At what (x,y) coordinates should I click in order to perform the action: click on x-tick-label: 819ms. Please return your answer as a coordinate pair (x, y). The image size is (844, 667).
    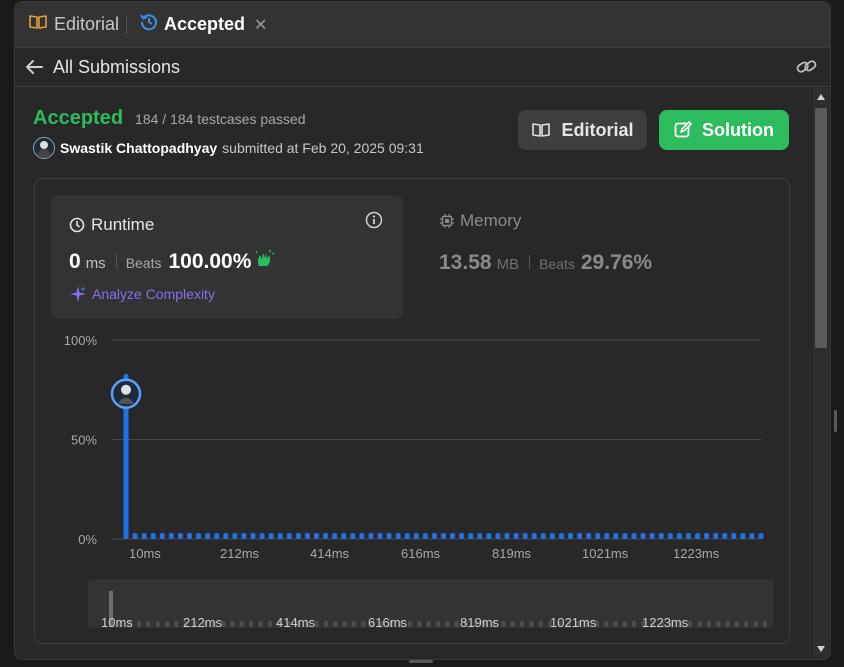
    Looking at the image, I should click on (512, 553).